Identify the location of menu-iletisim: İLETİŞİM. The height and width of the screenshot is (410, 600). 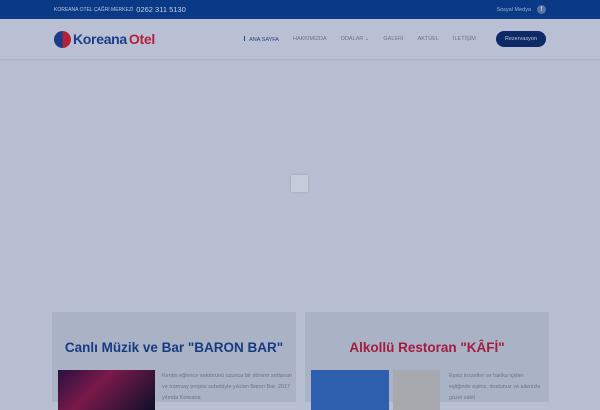
(464, 39).